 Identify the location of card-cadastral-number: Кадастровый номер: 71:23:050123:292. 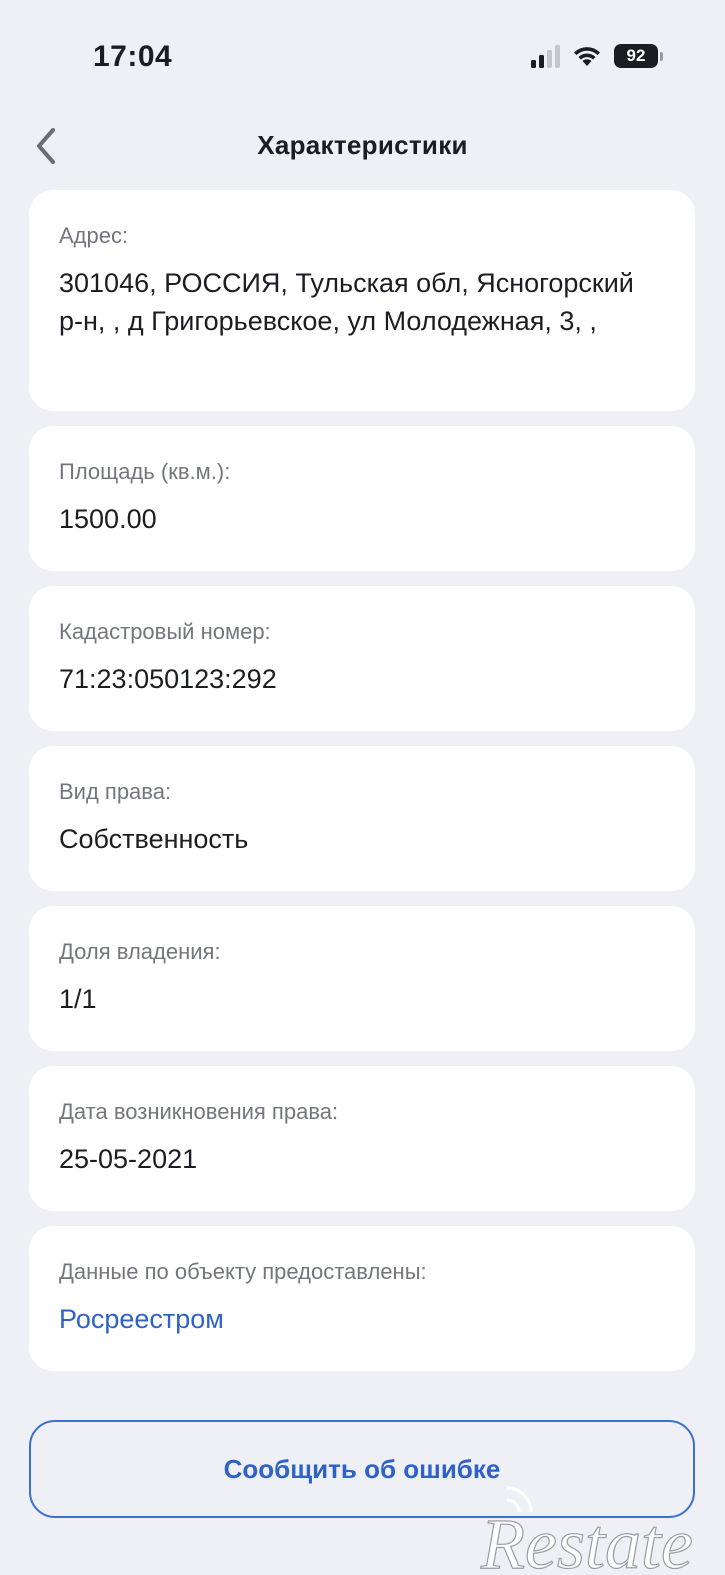
(362, 658).